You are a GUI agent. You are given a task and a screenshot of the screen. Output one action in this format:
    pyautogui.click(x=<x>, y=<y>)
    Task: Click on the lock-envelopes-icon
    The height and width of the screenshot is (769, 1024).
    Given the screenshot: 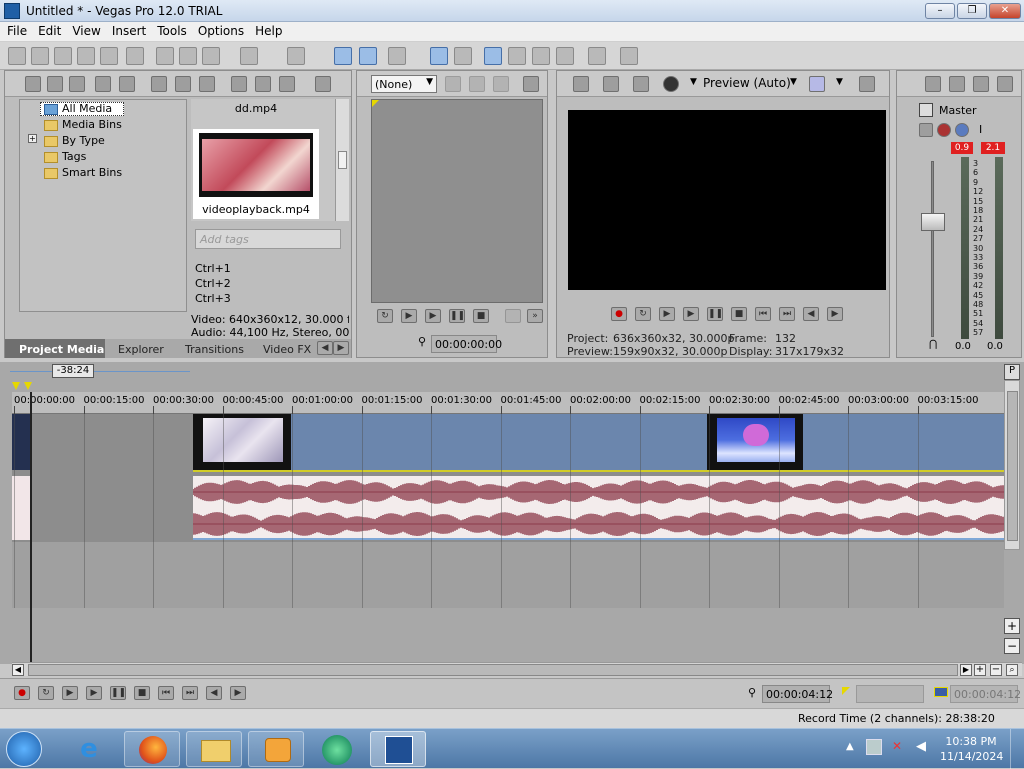 What is the action you would take?
    pyautogui.click(x=463, y=56)
    